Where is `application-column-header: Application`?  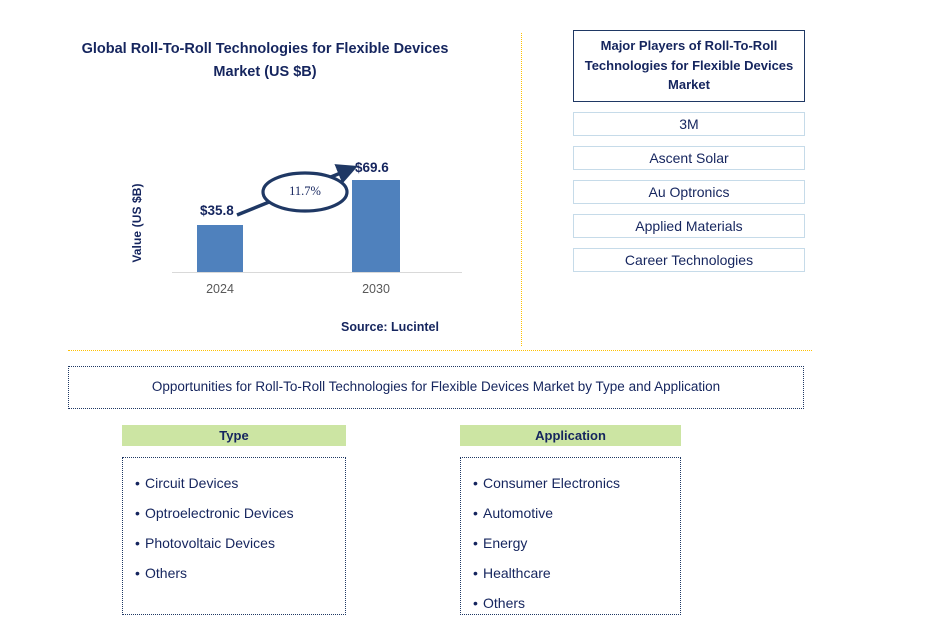 application-column-header: Application is located at coordinates (570, 435).